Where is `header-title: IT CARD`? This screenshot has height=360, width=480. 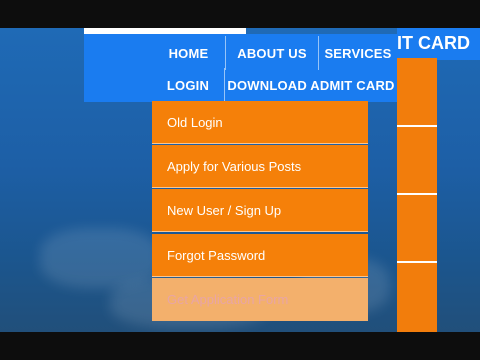
header-title: IT CARD is located at coordinates (433, 43).